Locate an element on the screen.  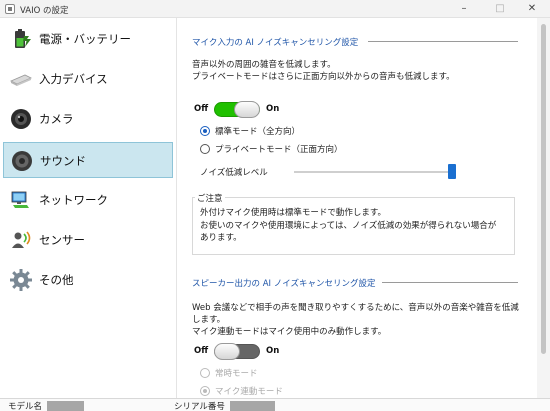
sidebar-item-label: センサー is located at coordinates (62, 240).